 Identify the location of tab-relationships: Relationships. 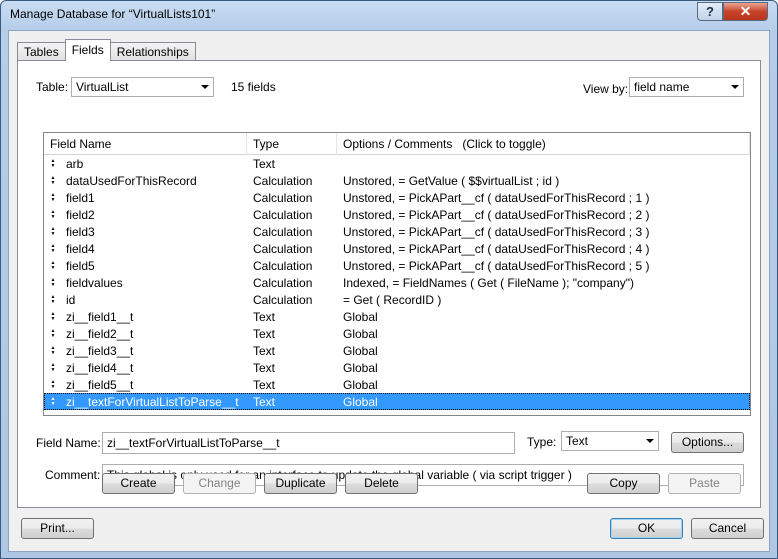
(152, 51).